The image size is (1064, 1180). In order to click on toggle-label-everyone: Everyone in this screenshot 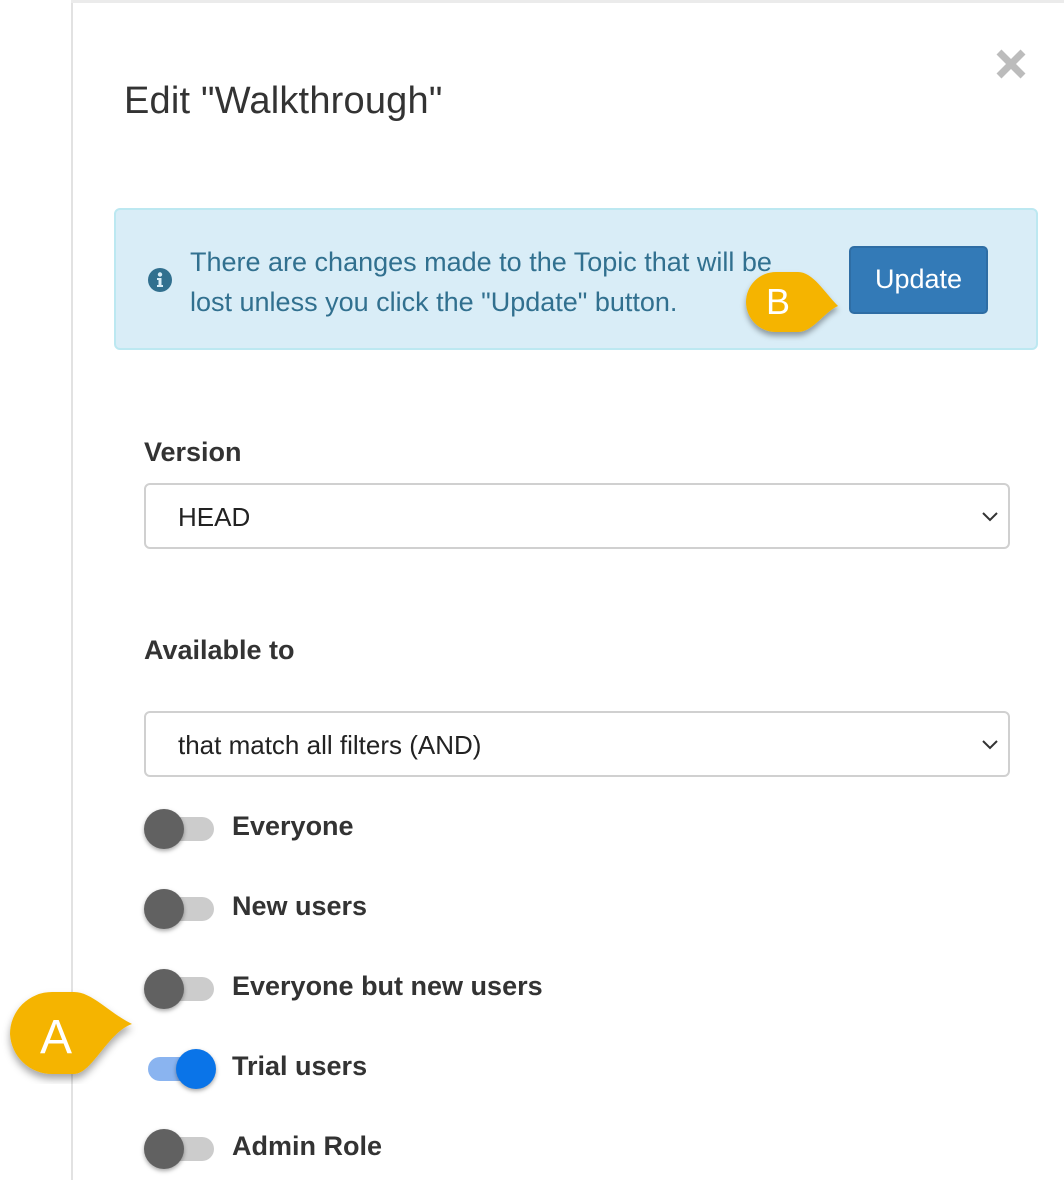, I will do `click(293, 826)`.